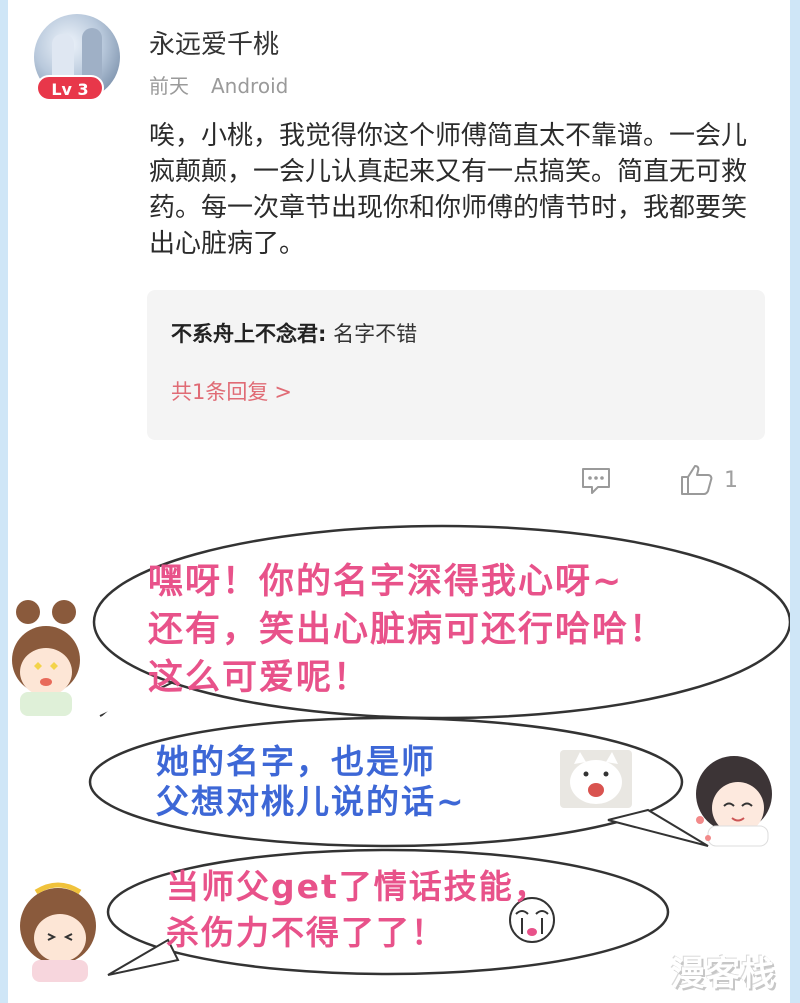 This screenshot has height=1003, width=800. I want to click on comment-meta: 前天 Android, so click(218, 84).